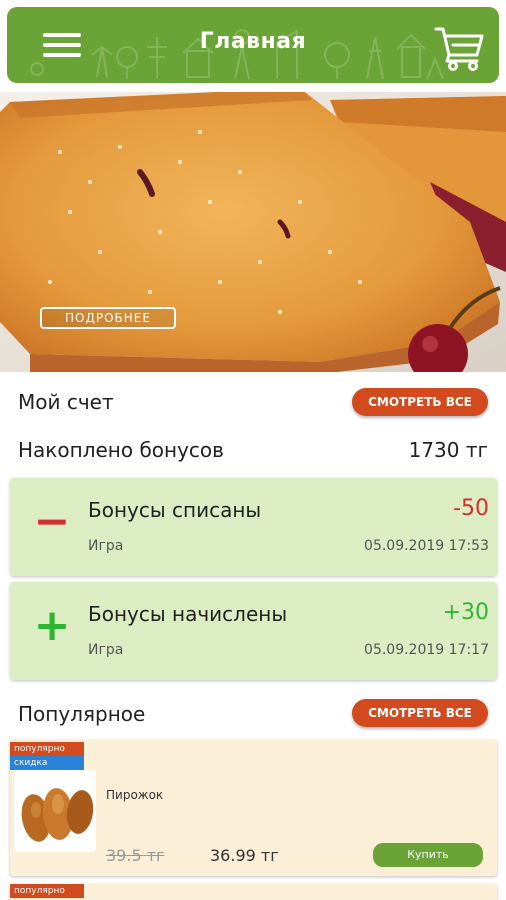  What do you see at coordinates (108, 318) in the screenshot?
I see `more-details-button: ПОДРОБНЕЕ` at bounding box center [108, 318].